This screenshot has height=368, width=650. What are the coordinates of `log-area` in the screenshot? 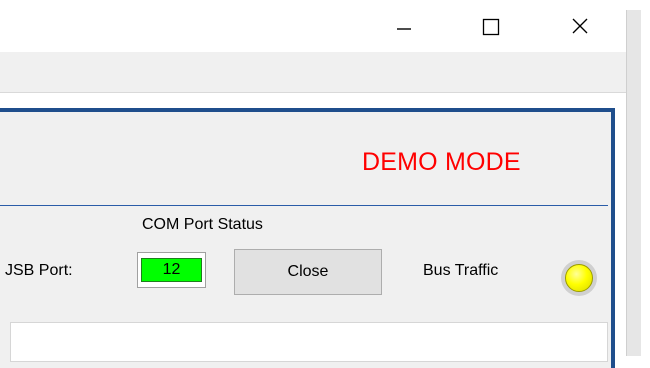 It's located at (309, 342).